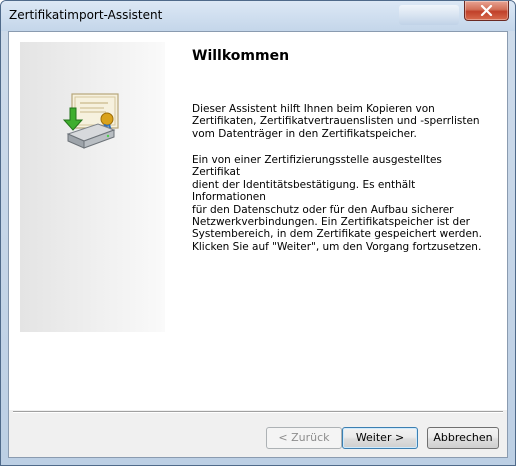 The width and height of the screenshot is (516, 466). I want to click on background-window-tab, so click(429, 15).